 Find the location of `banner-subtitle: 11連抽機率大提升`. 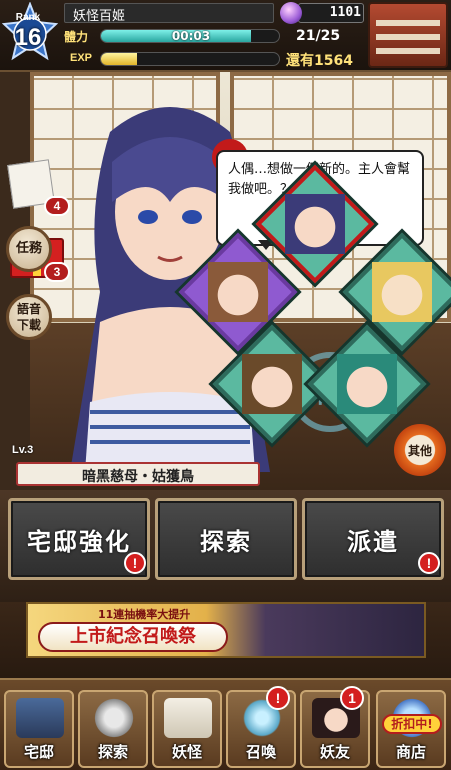

banner-subtitle: 11連抽機率大提升 is located at coordinates (144, 614).